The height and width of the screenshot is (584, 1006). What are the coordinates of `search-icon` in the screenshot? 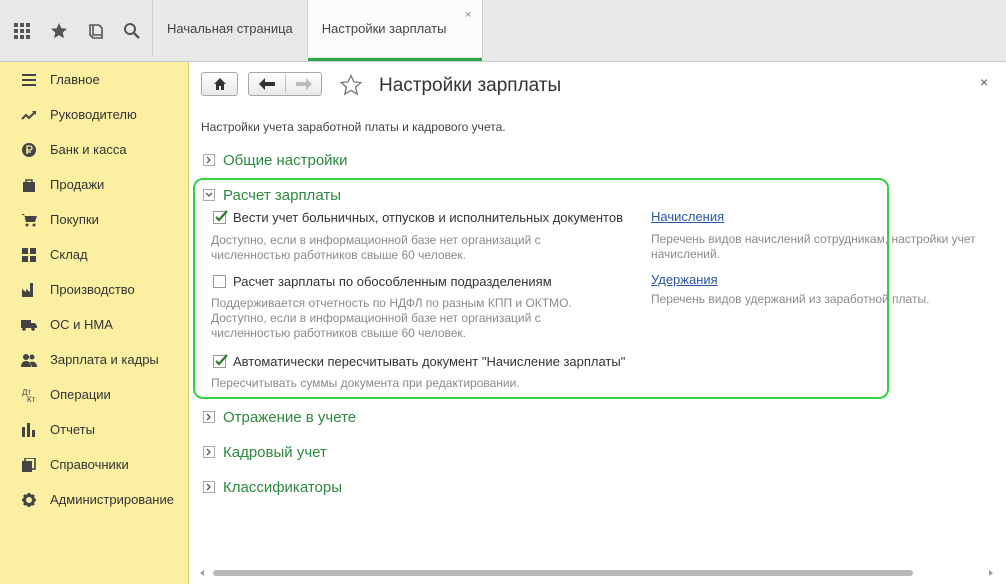 It's located at (132, 30).